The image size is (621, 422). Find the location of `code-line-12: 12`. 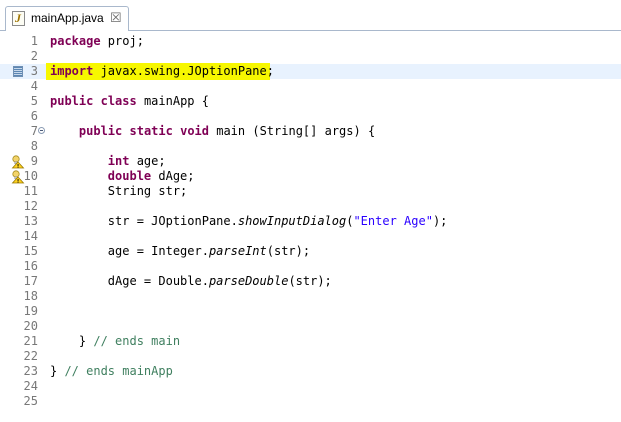

code-line-12: 12 is located at coordinates (310, 206).